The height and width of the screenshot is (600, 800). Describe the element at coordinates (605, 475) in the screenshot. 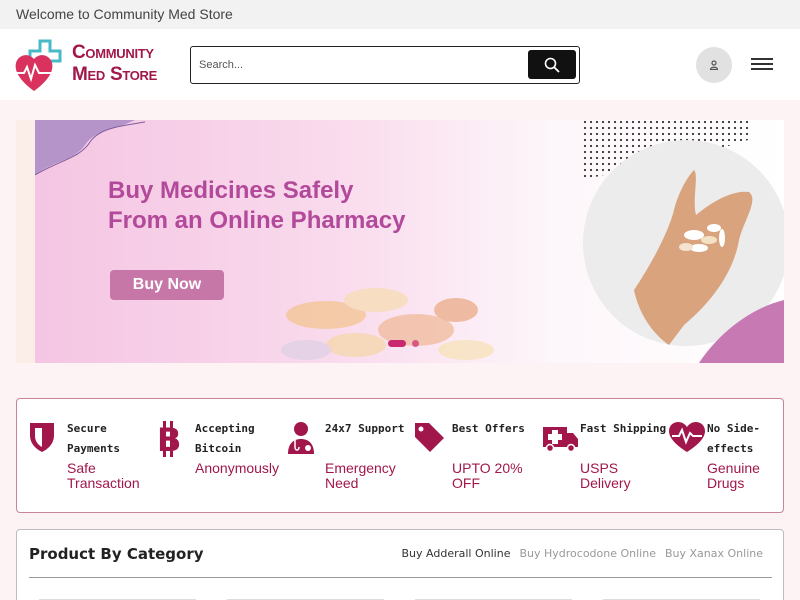

I see `feature-subtitle: USPS Delivery` at that location.